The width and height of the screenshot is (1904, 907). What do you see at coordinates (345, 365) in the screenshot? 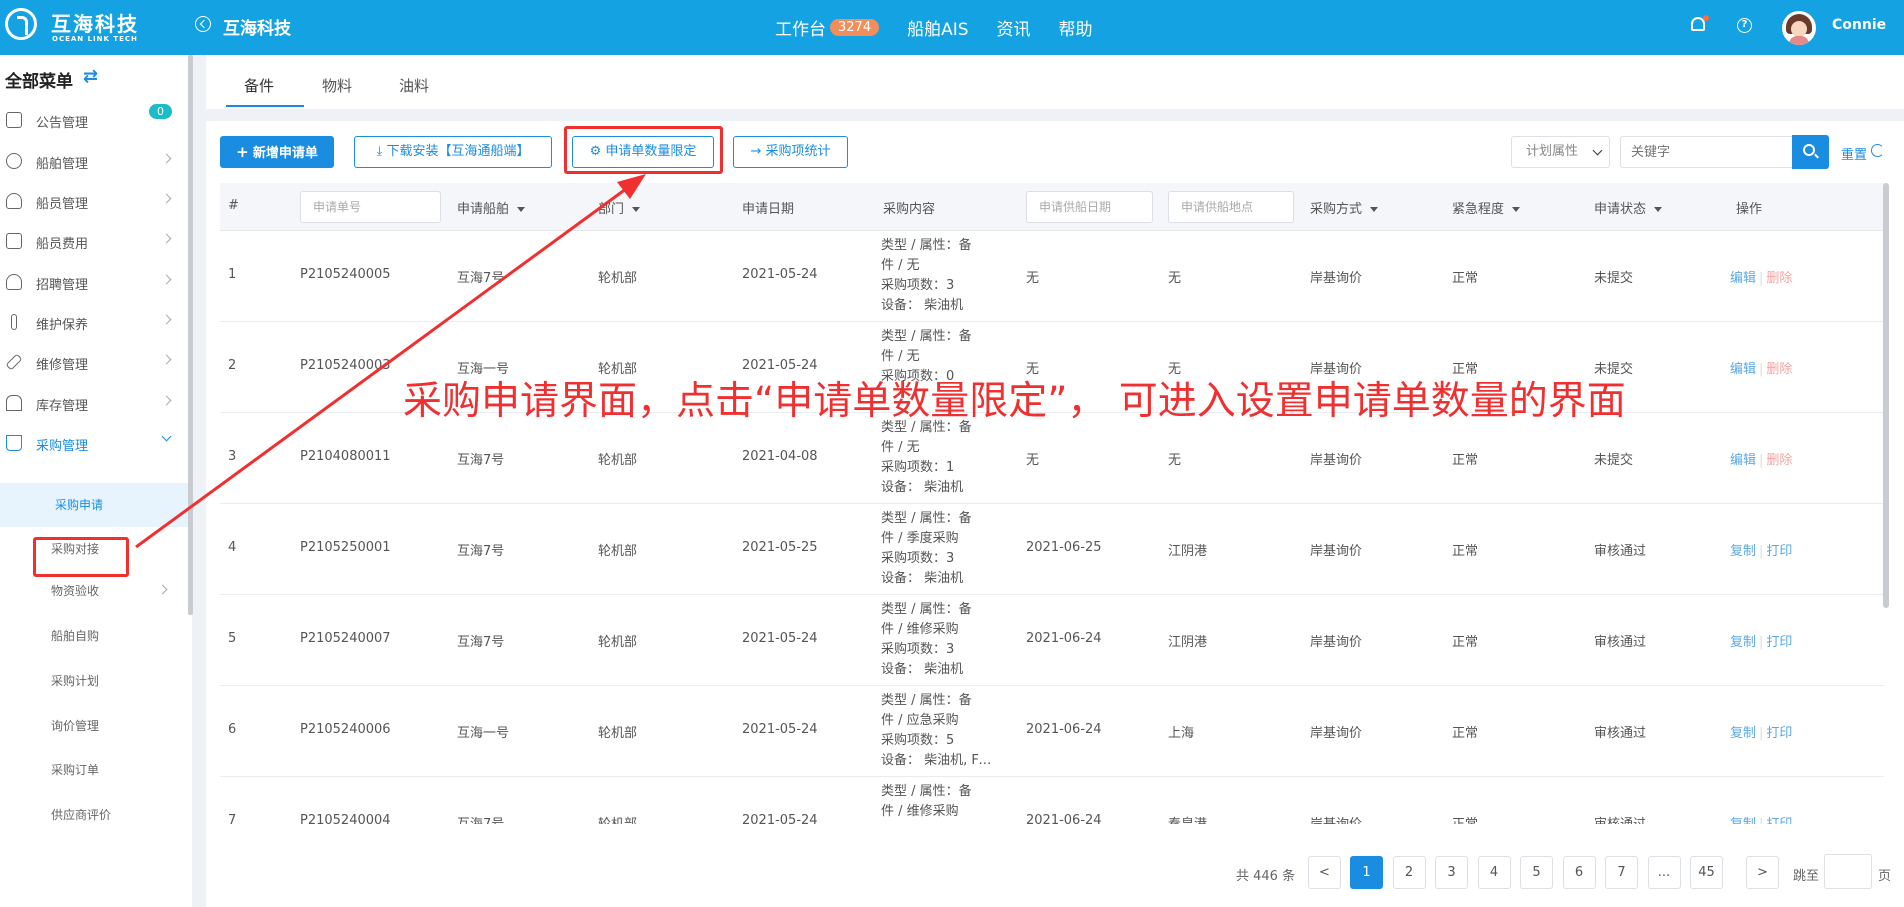
I see `cell-no: P2105240003` at bounding box center [345, 365].